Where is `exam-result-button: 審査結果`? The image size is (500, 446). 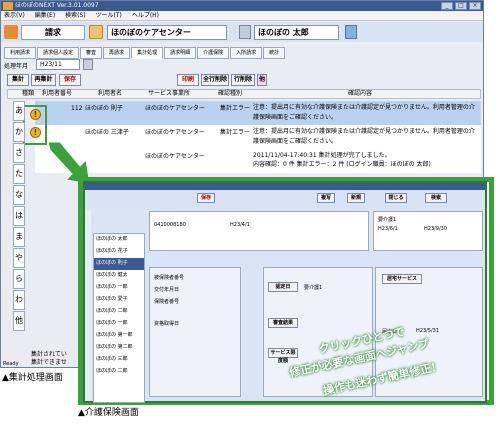 exam-result-button: 審査結果 is located at coordinates (283, 323).